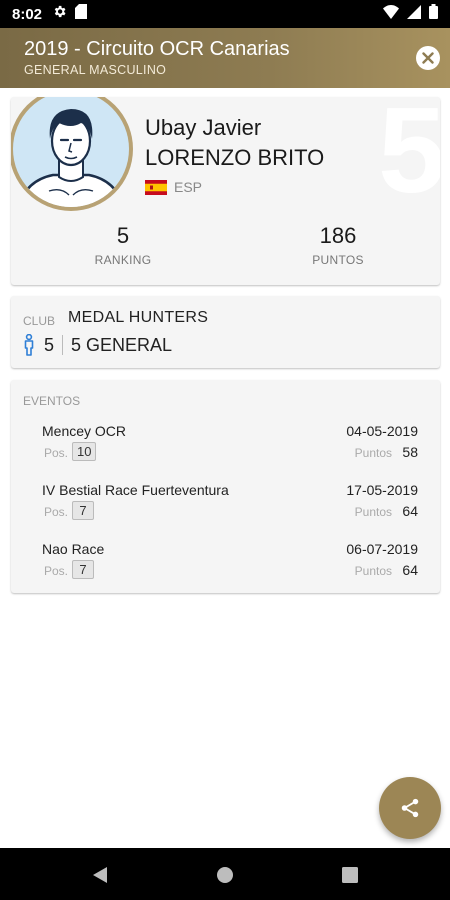 The image size is (450, 900). Describe the element at coordinates (81, 14) in the screenshot. I see `sd-card-icon` at that location.